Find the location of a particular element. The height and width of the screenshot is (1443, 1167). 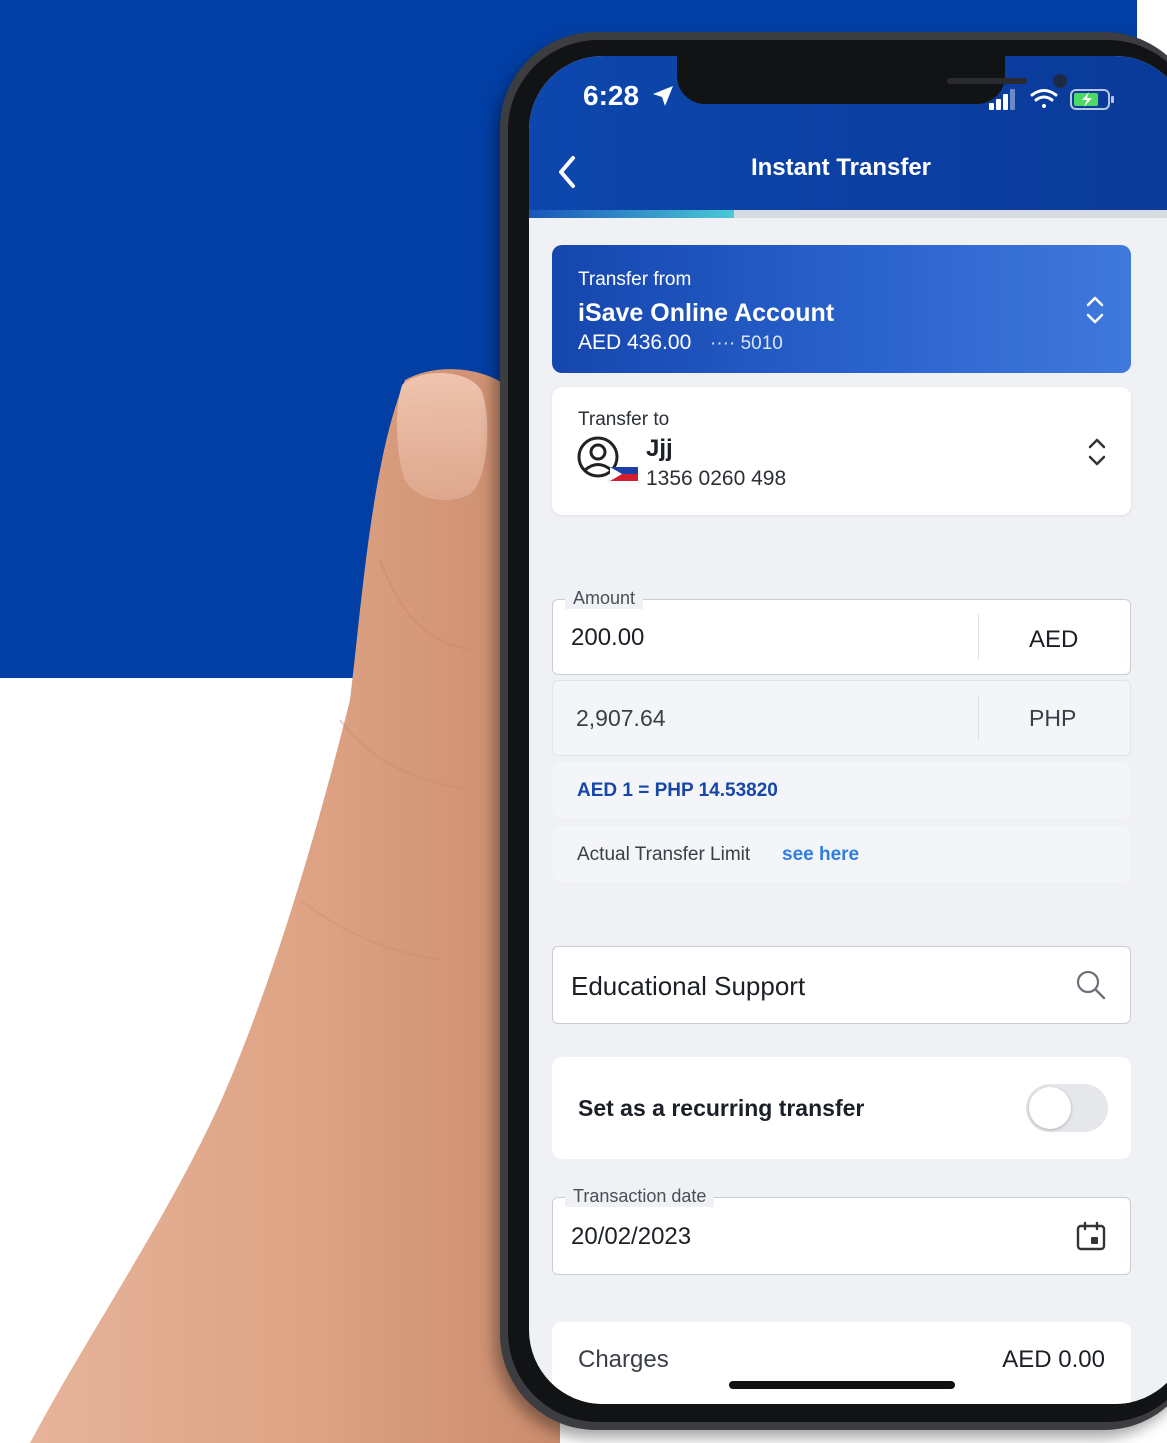

amount-input: 200.00 is located at coordinates (607, 638).